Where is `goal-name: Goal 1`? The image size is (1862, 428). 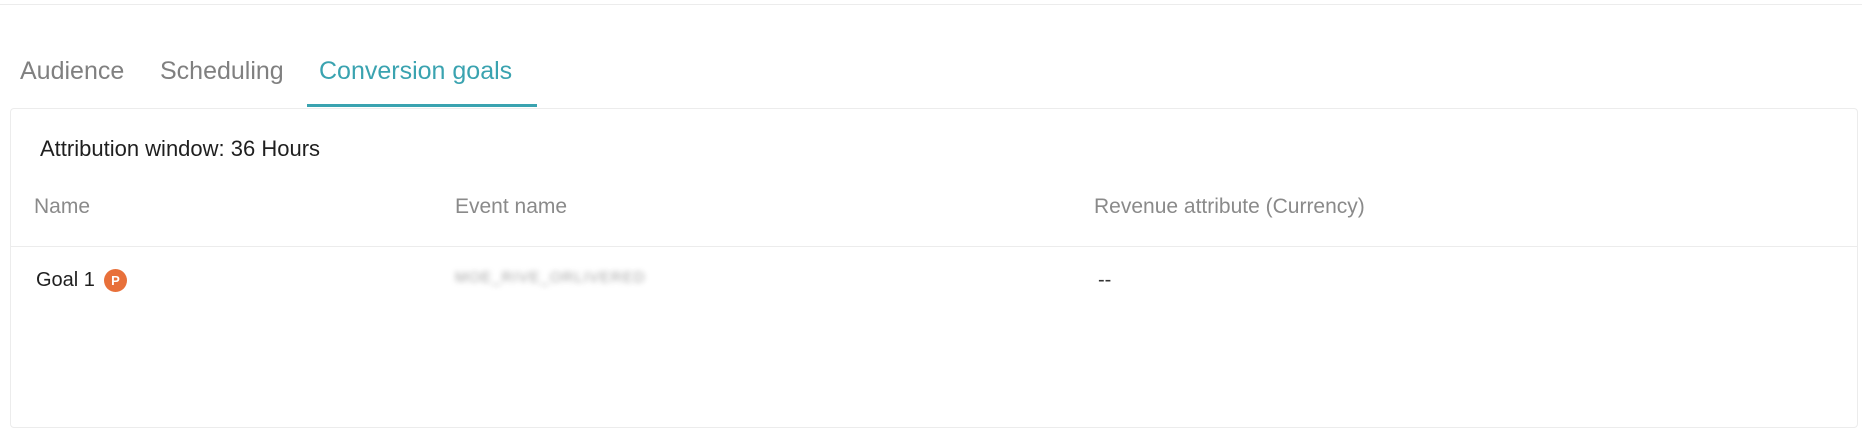 goal-name: Goal 1 is located at coordinates (65, 280).